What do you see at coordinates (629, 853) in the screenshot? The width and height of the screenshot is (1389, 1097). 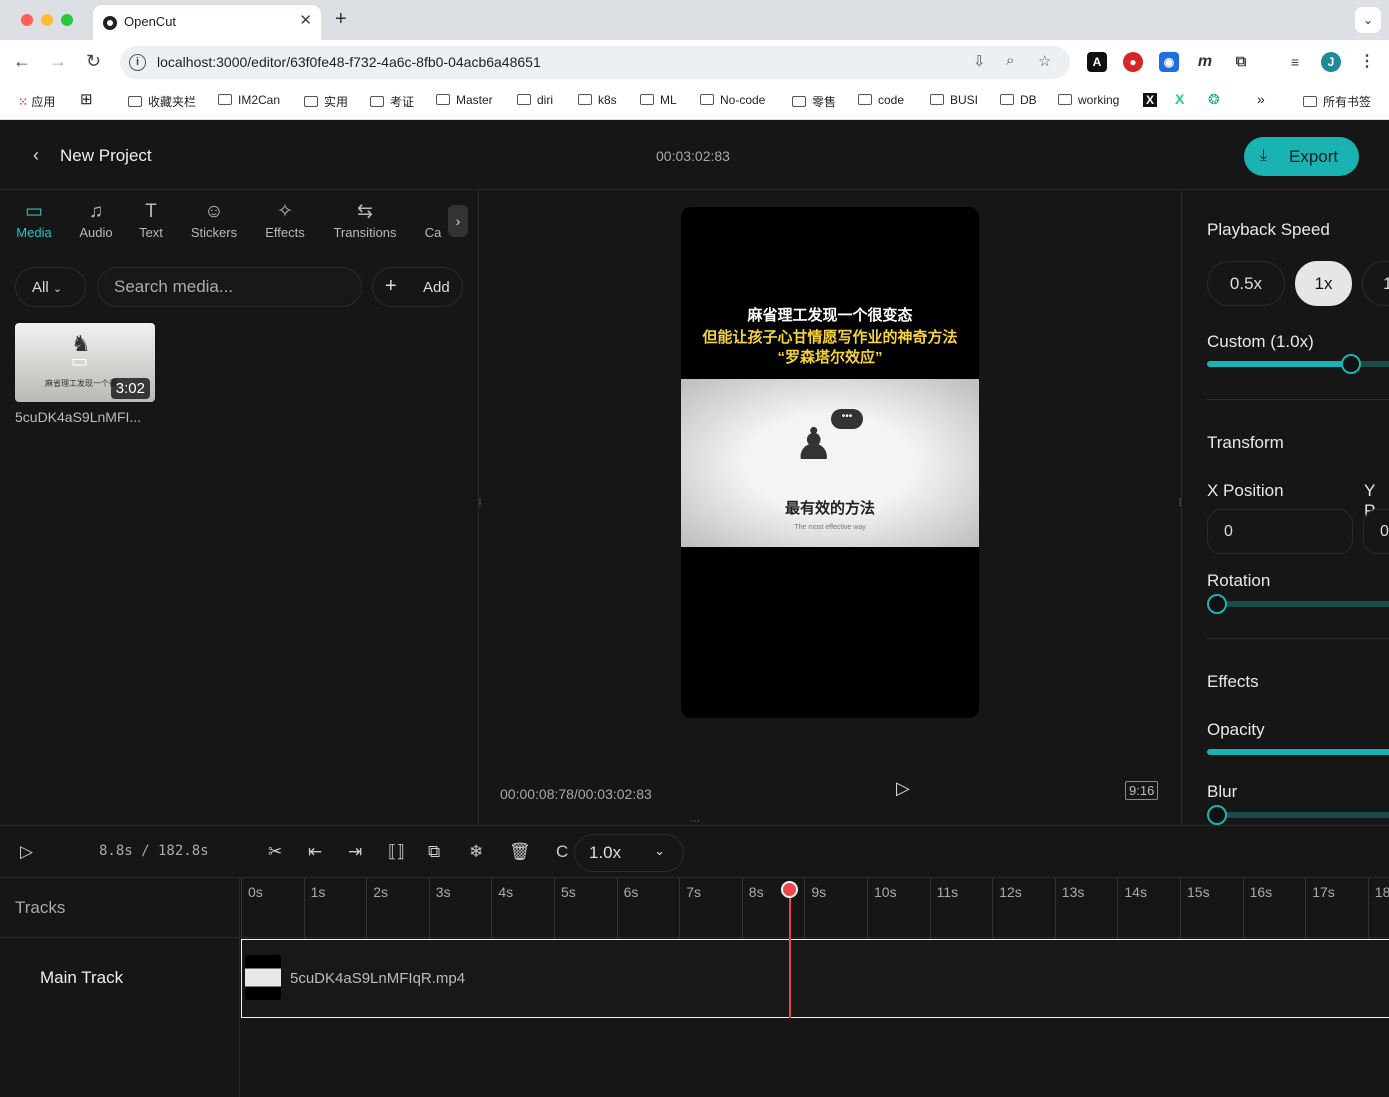 I see `zoom-select: 1.0x ⌄` at bounding box center [629, 853].